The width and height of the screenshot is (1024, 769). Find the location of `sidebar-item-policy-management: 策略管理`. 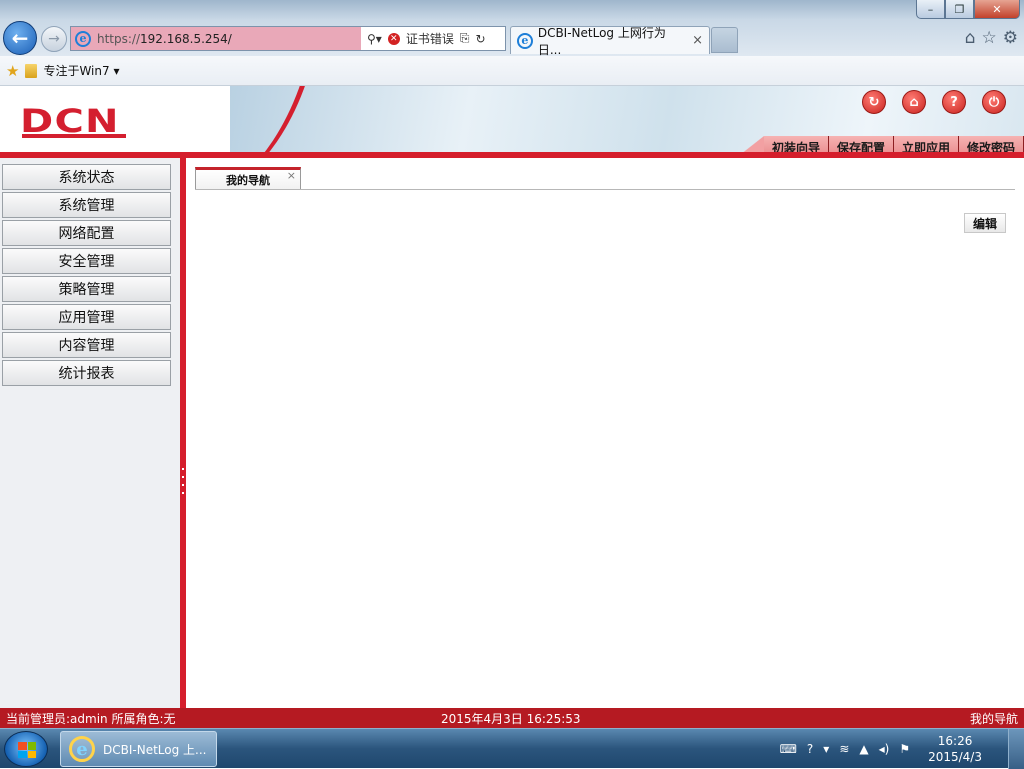

sidebar-item-policy-management: 策略管理 is located at coordinates (86, 289).